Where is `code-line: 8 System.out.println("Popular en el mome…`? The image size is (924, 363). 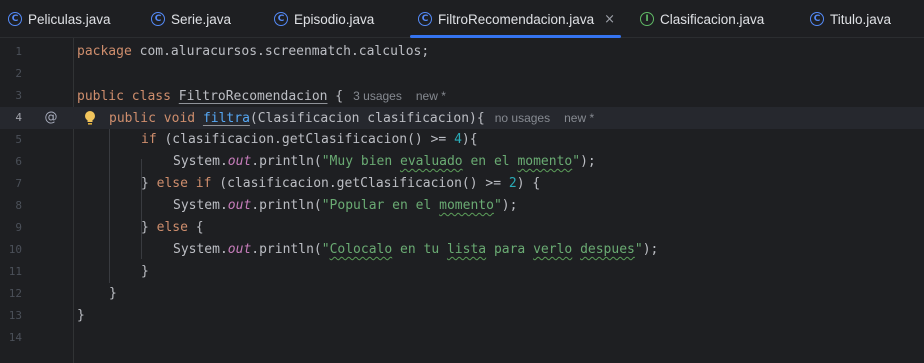
code-line: 8 System.out.println("Popular en el mome… is located at coordinates (462, 206).